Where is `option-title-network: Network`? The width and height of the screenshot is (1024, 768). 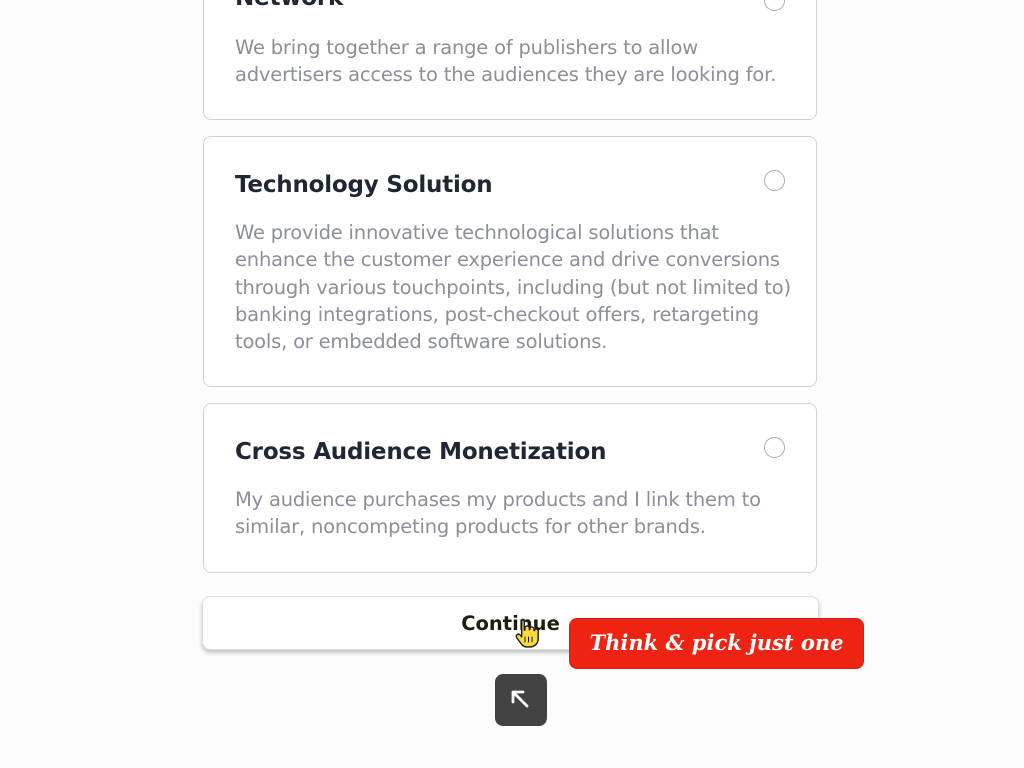
option-title-network: Network is located at coordinates (289, 5).